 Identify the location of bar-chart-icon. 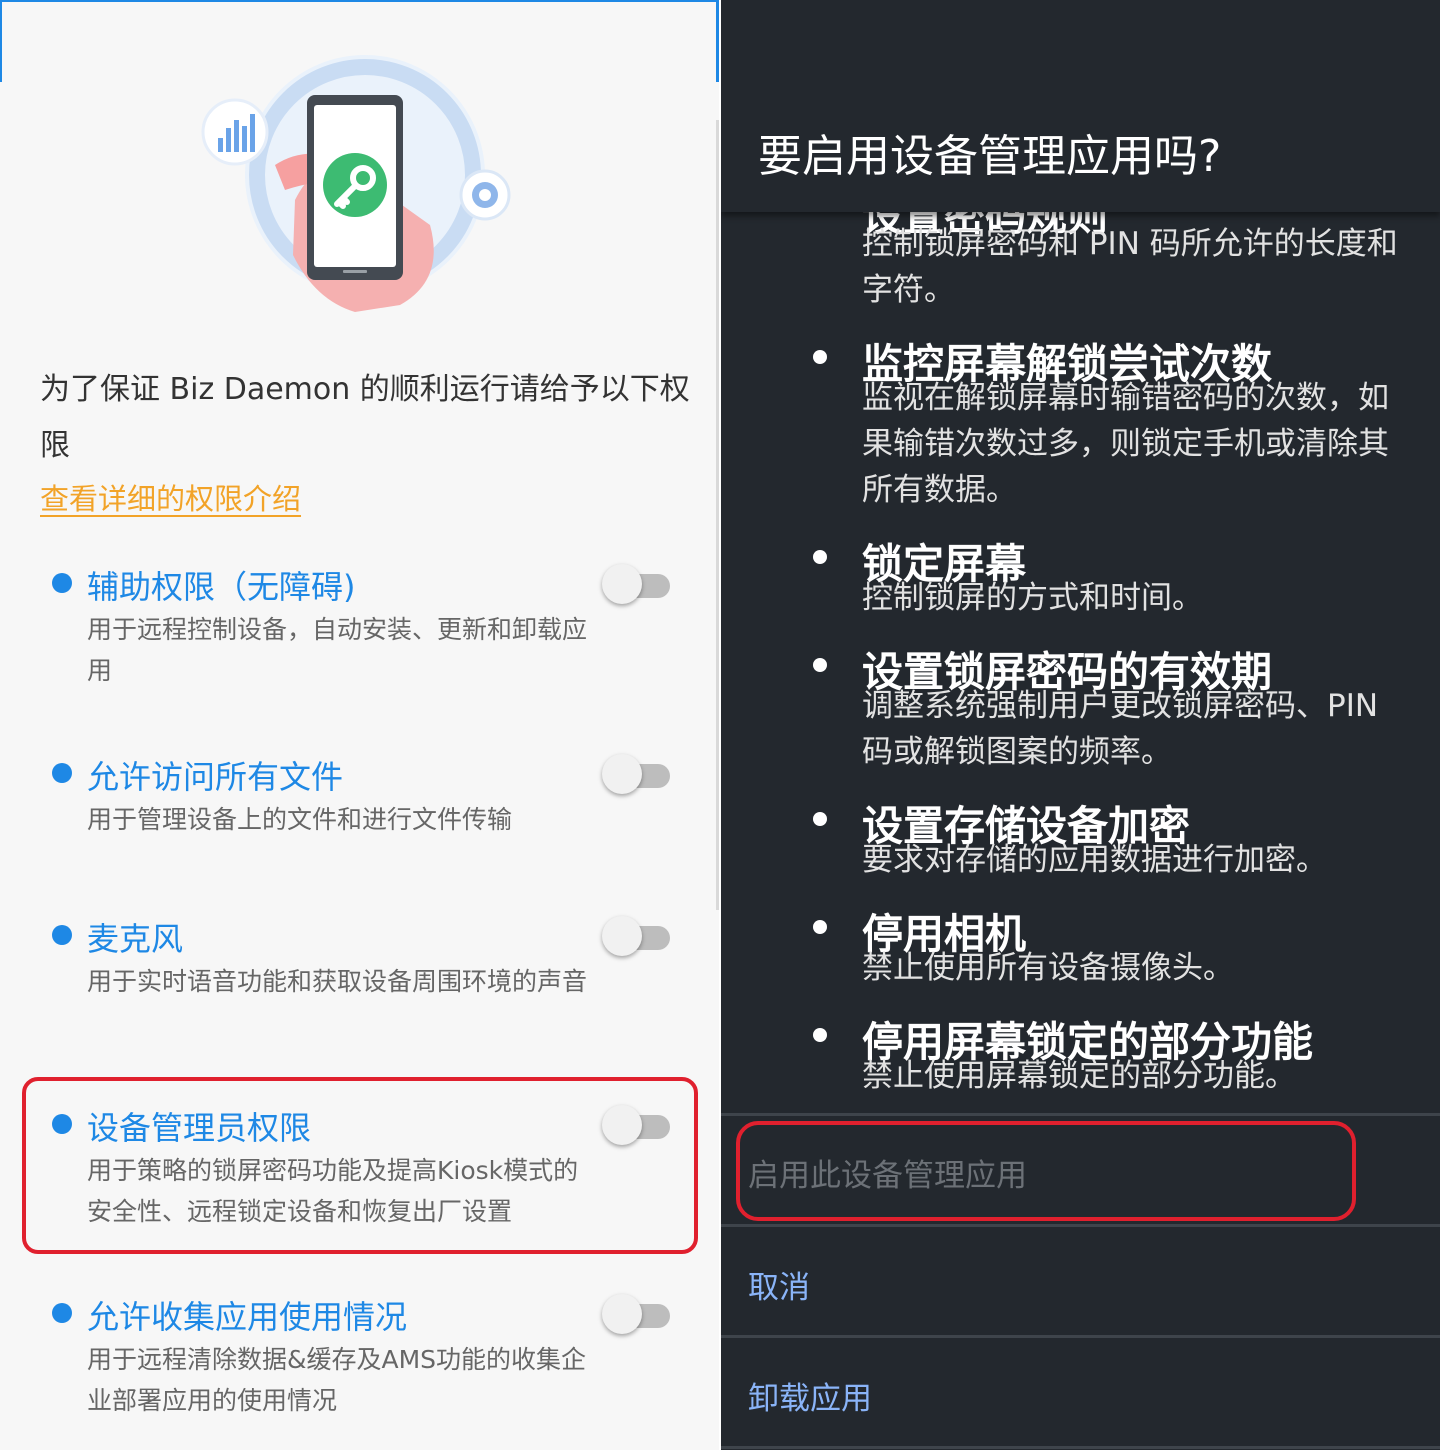
(235, 132).